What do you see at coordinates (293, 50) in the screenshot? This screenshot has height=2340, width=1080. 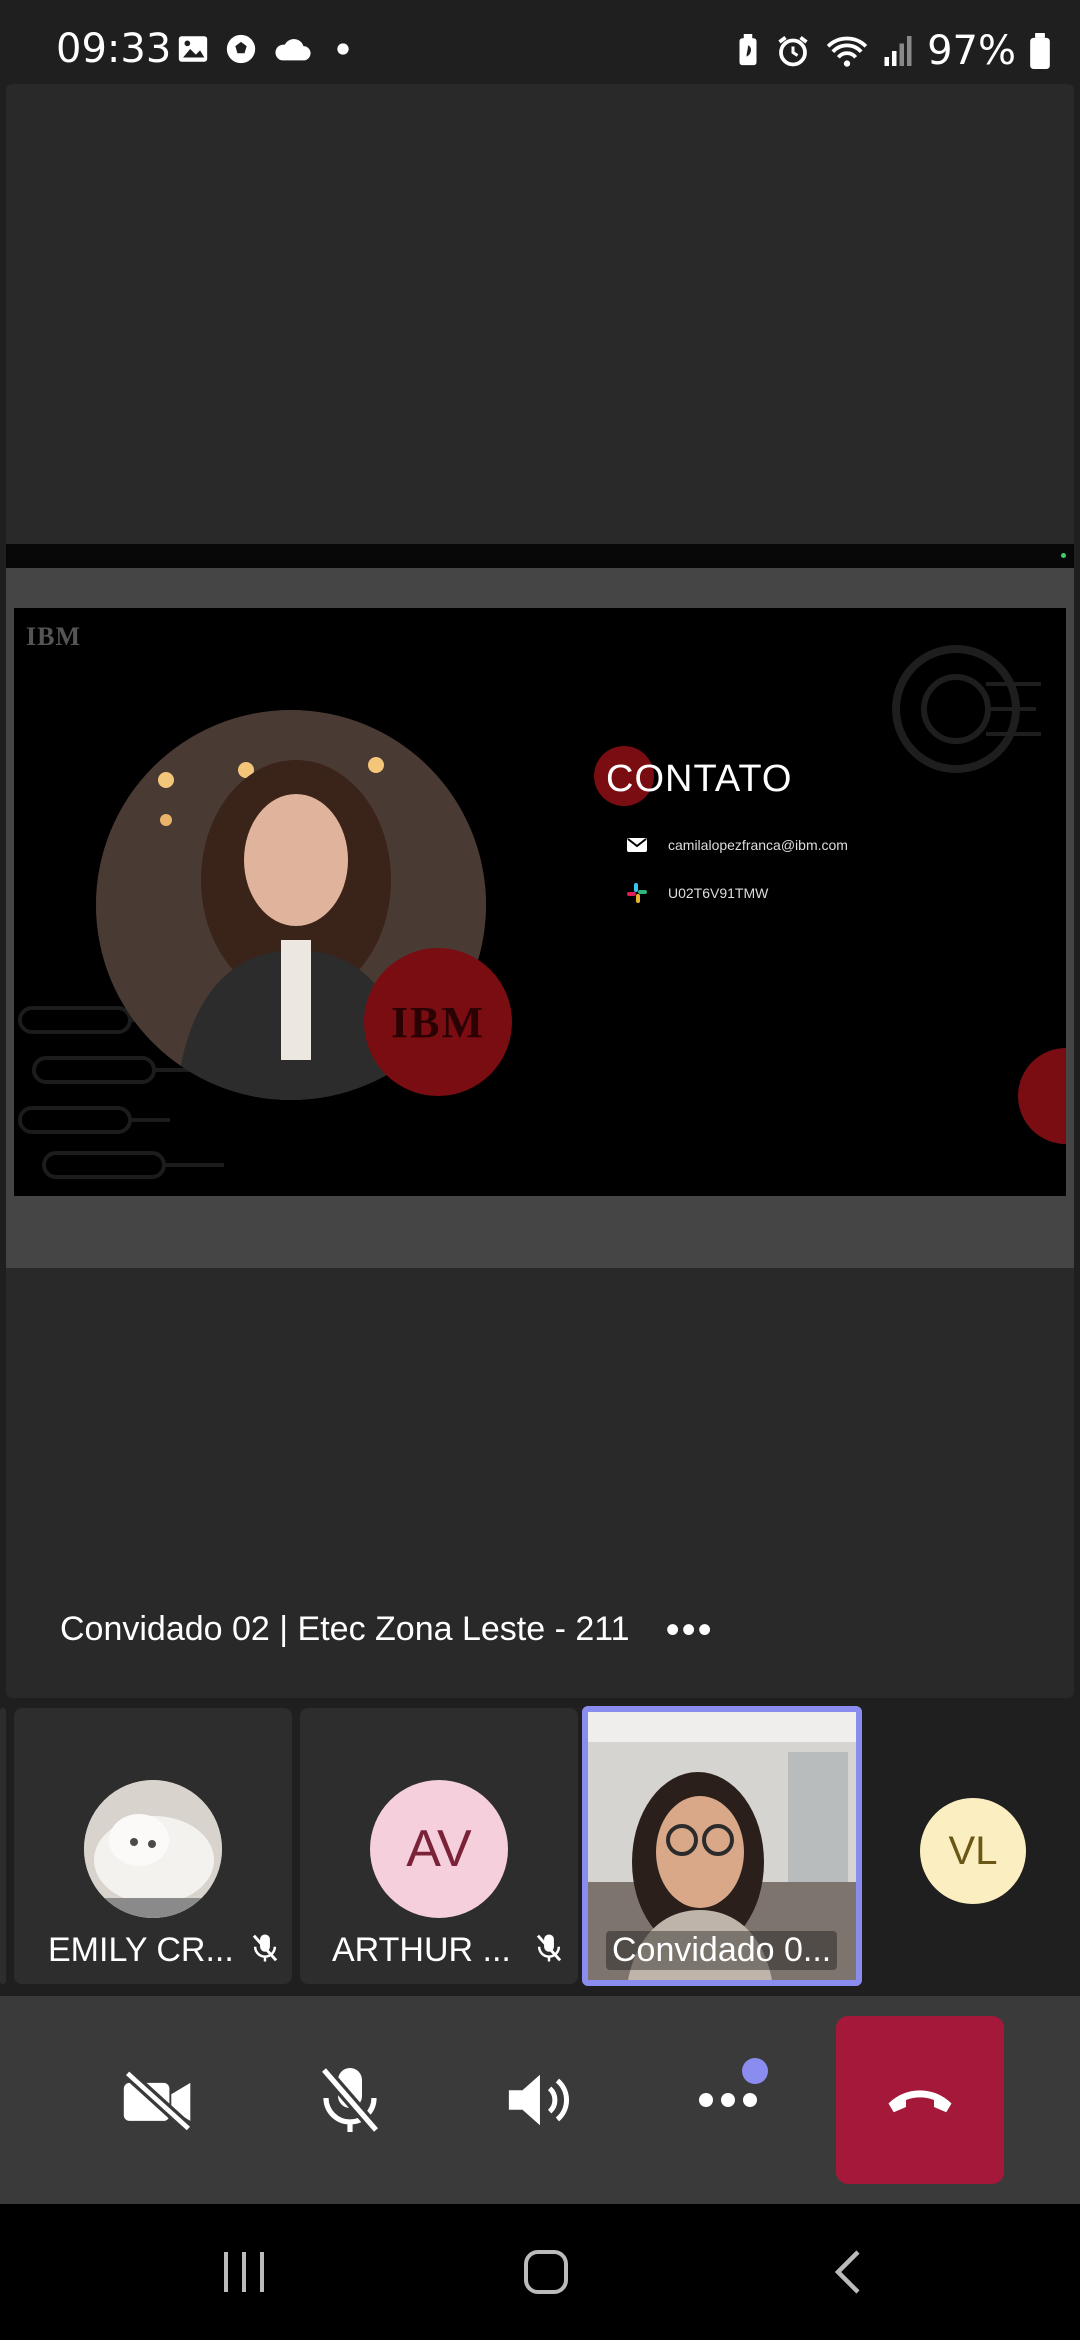 I see `cloud-icon` at bounding box center [293, 50].